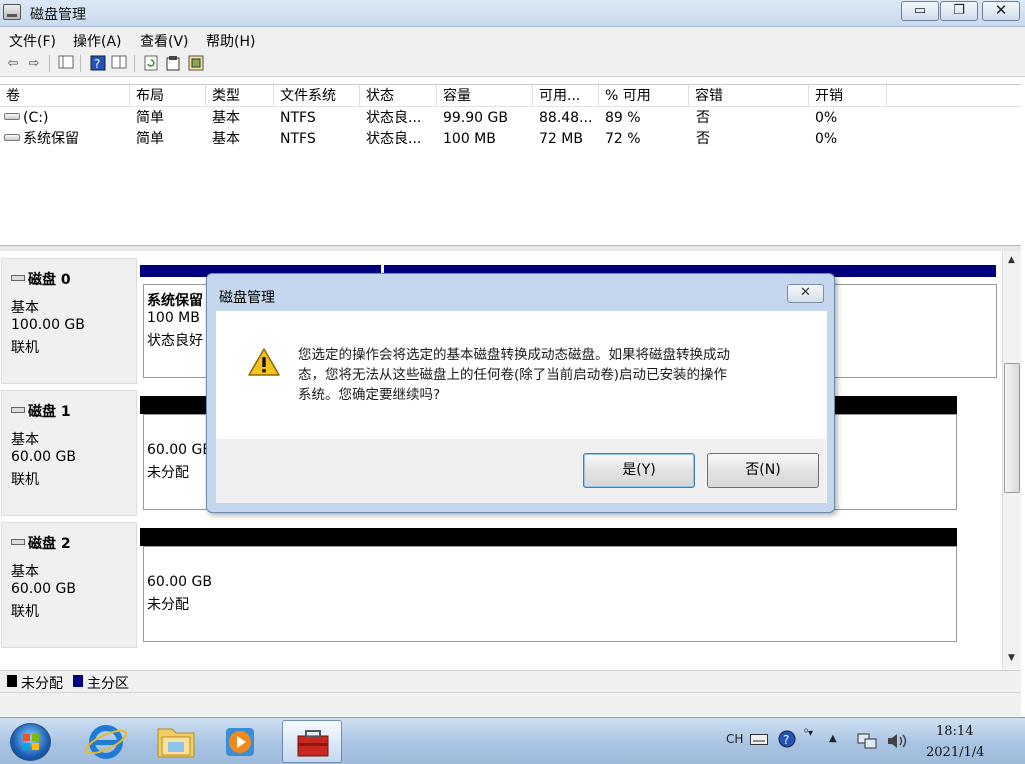  I want to click on column-header-filesystem: 文件系统, so click(317, 96).